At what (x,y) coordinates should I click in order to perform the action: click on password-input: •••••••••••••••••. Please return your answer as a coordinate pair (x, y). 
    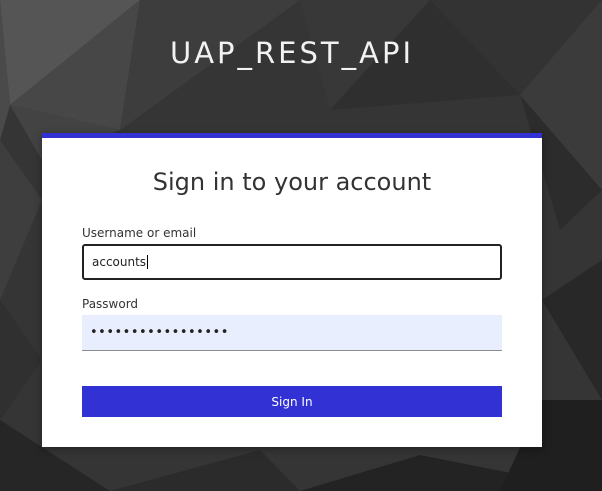
    Looking at the image, I should click on (292, 333).